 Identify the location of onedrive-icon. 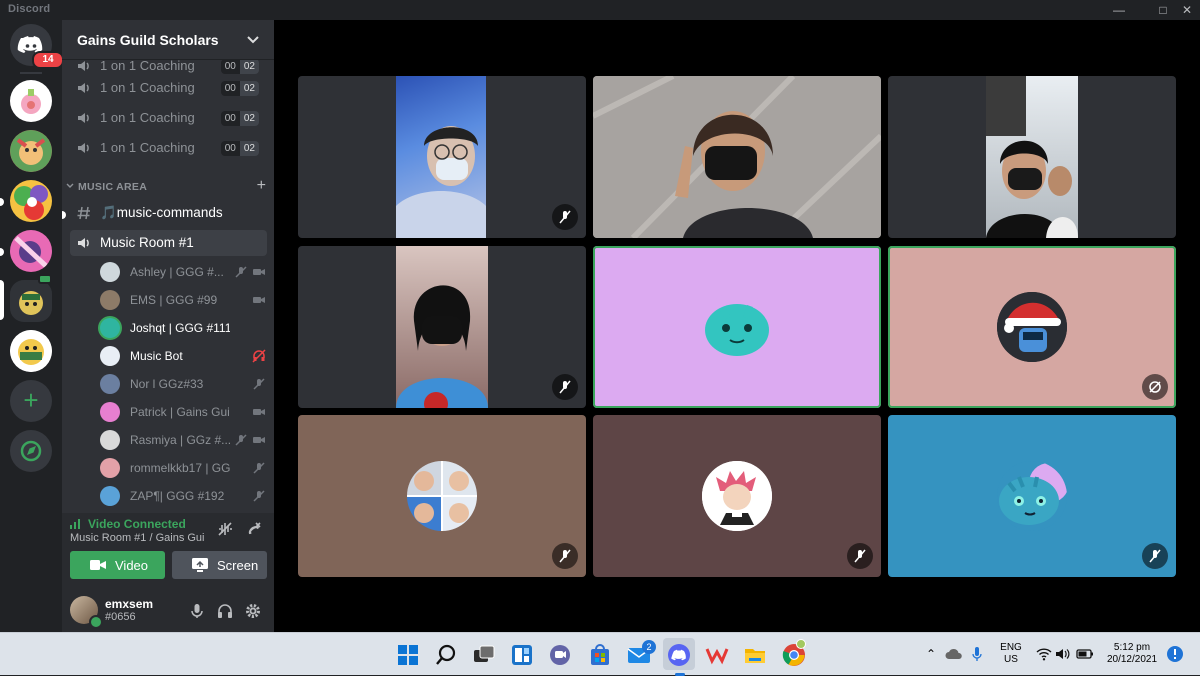
(954, 654).